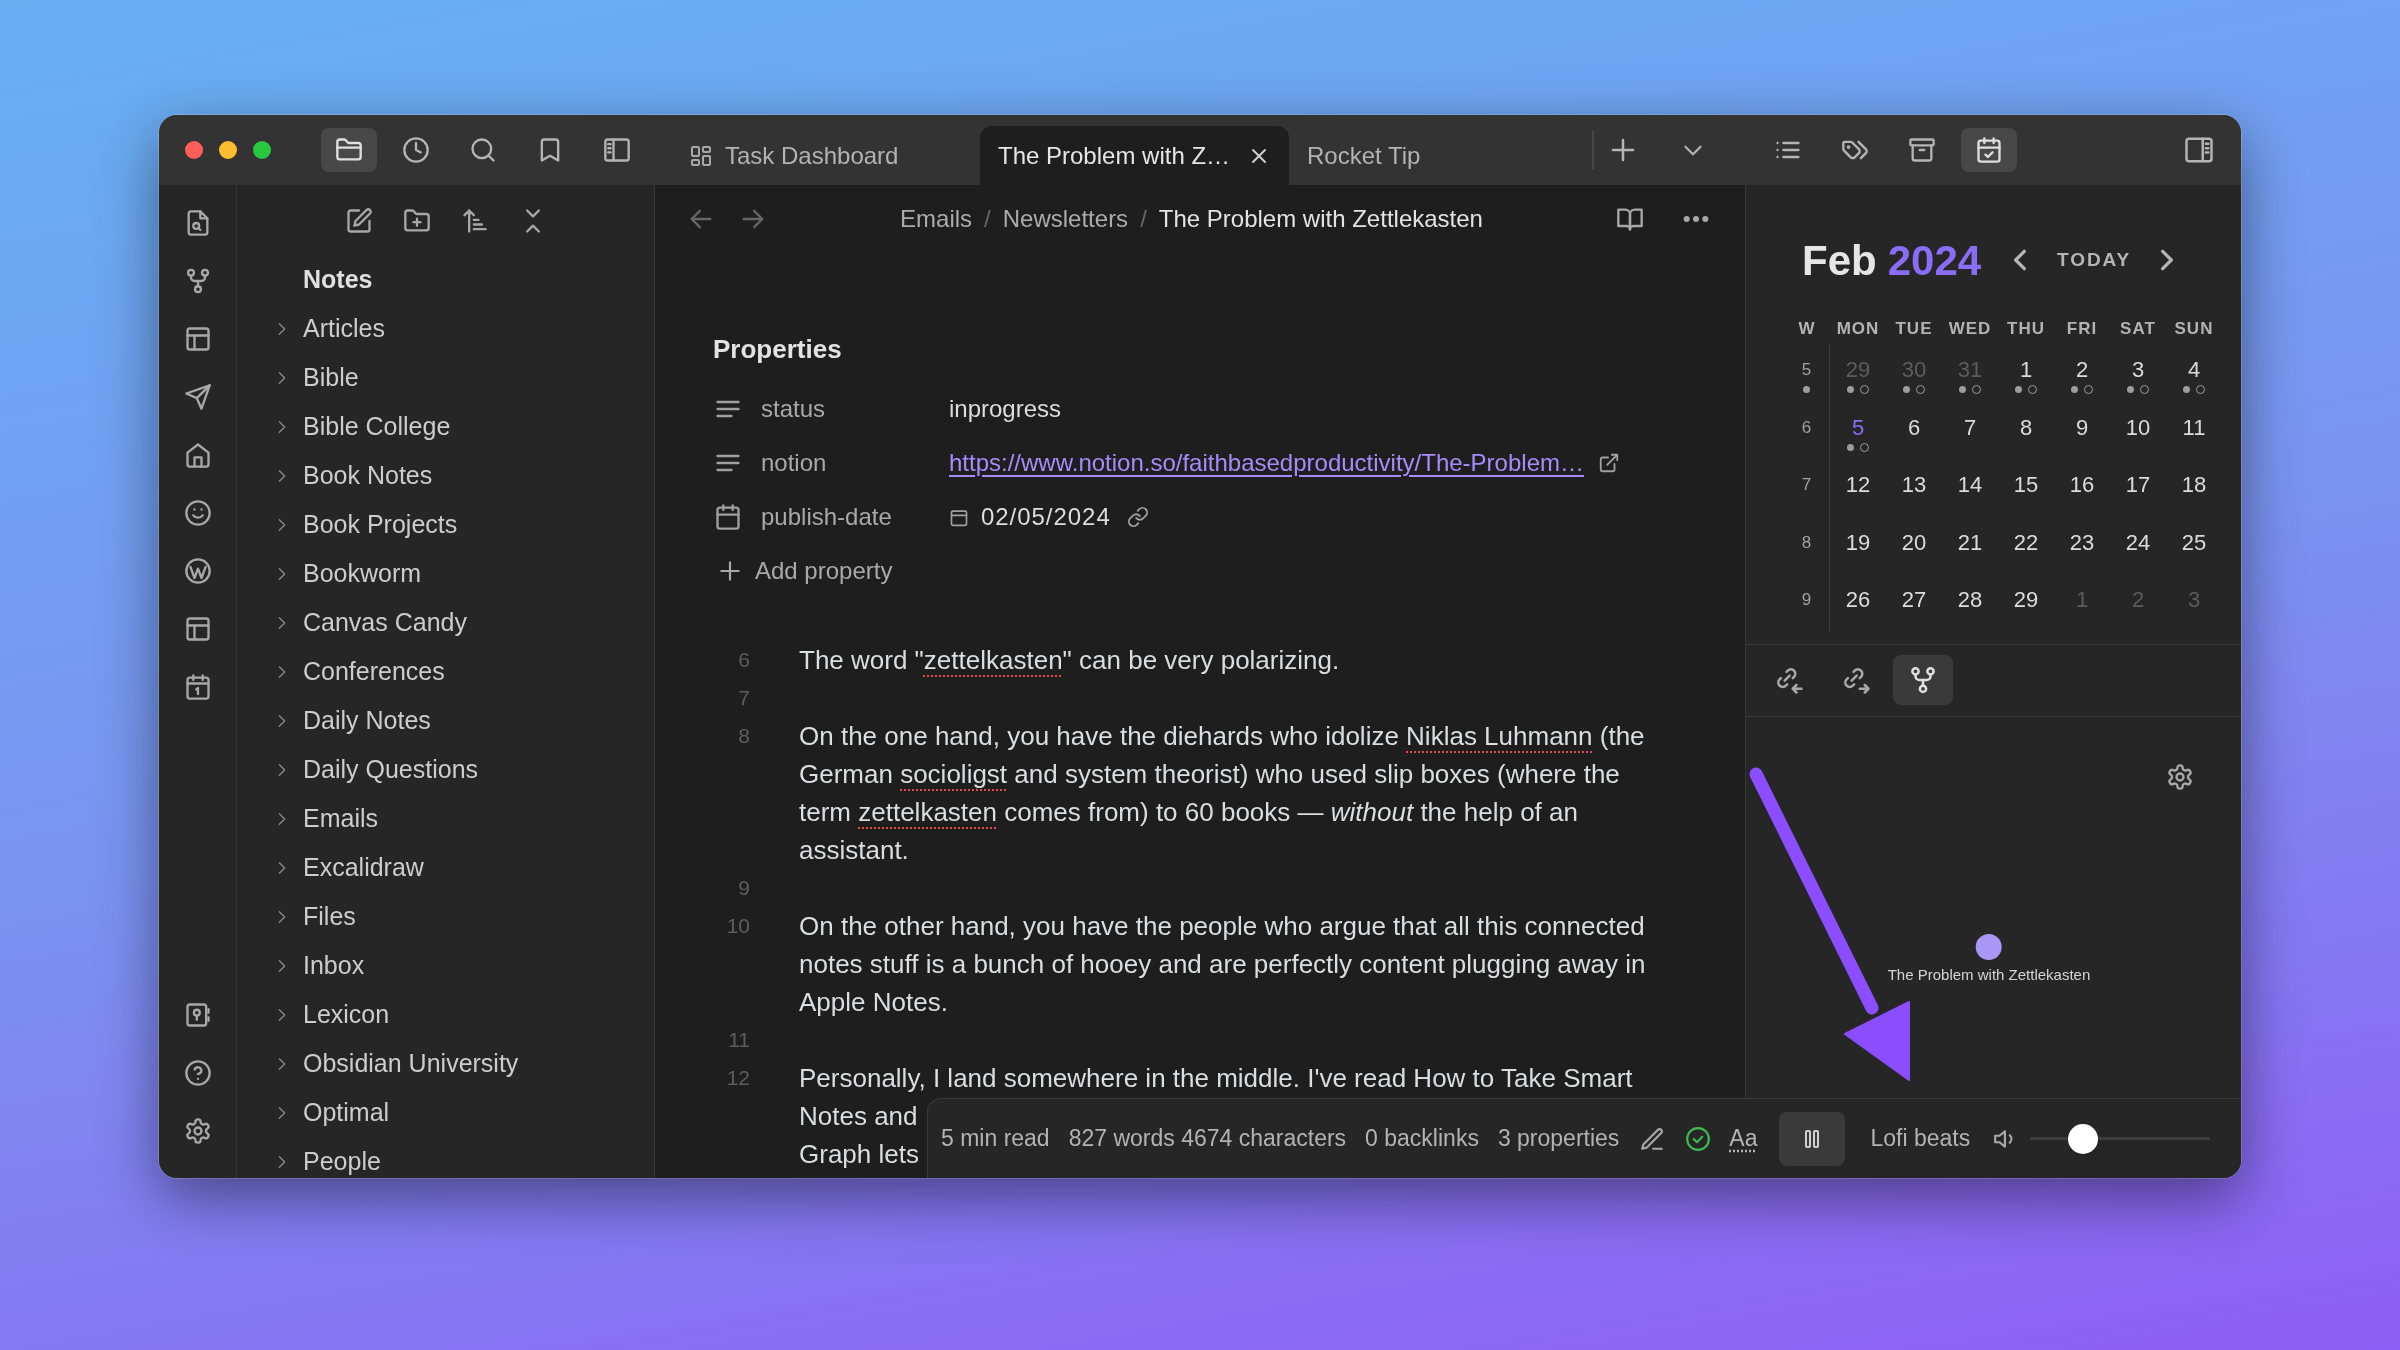  Describe the element at coordinates (327, 1162) in the screenshot. I see `folder-item: People` at that location.